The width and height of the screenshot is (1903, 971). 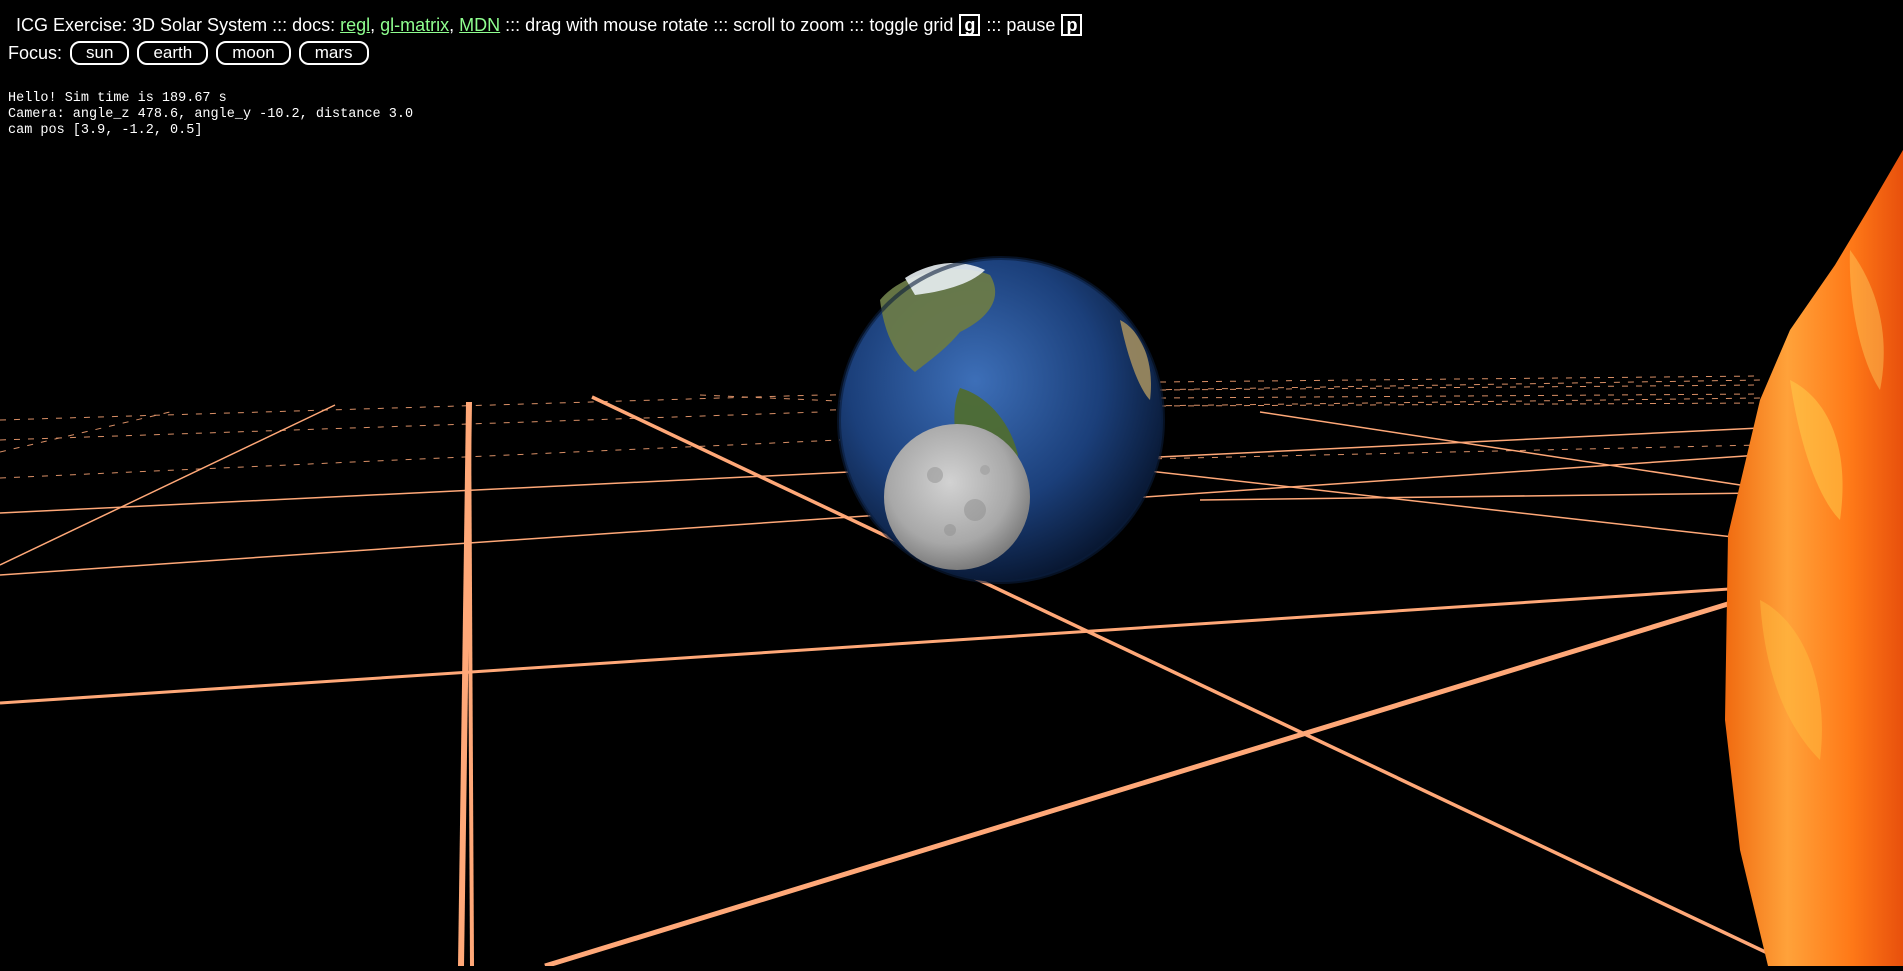 I want to click on moon-body, so click(x=957, y=497).